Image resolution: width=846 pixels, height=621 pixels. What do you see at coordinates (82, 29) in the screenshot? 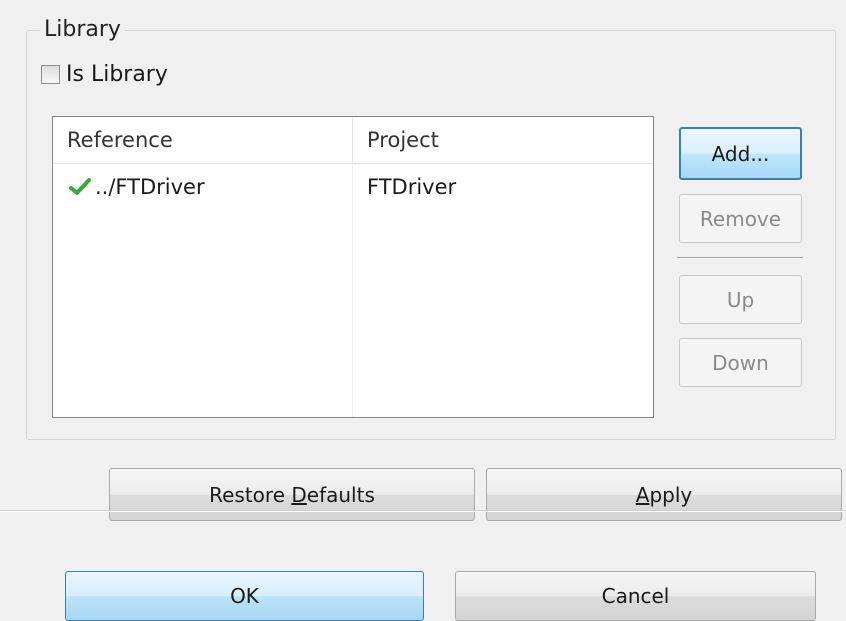
I see `library-group-title: Library` at bounding box center [82, 29].